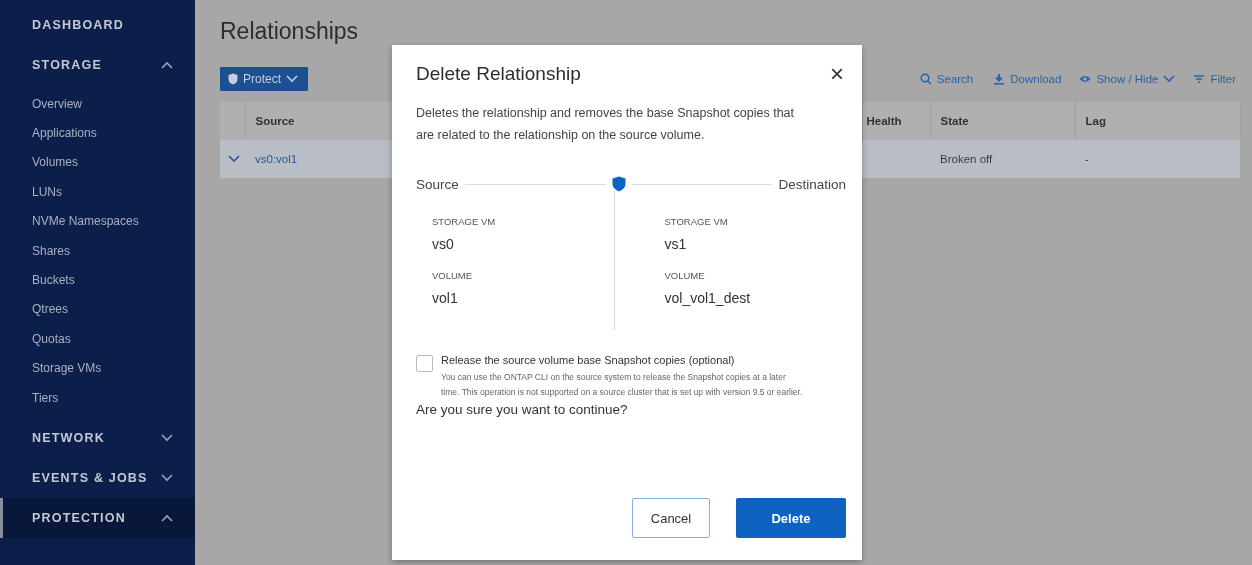  I want to click on page-title: Relationships, so click(290, 32).